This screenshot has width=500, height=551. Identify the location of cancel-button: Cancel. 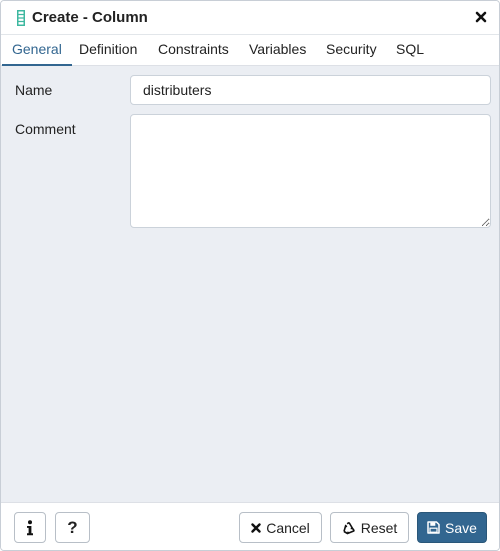
(280, 527).